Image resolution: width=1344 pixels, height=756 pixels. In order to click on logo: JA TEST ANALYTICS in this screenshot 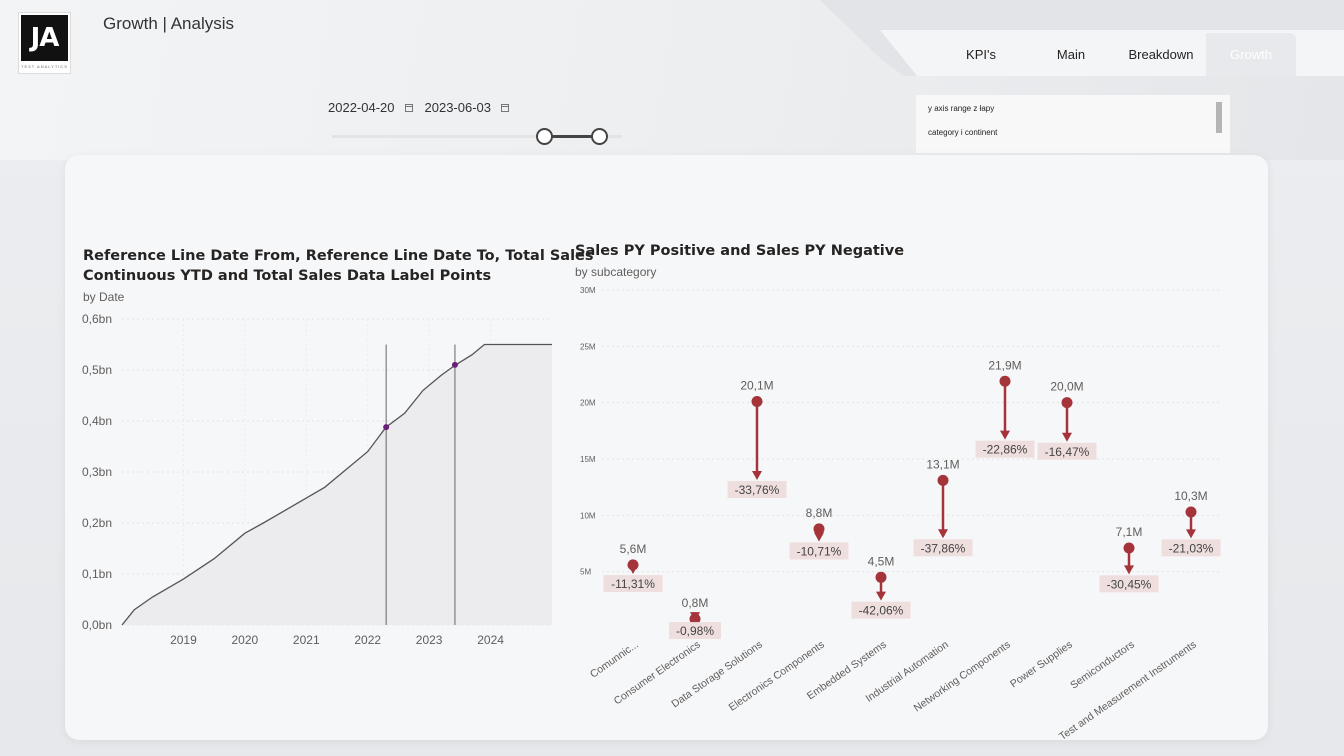, I will do `click(44, 43)`.